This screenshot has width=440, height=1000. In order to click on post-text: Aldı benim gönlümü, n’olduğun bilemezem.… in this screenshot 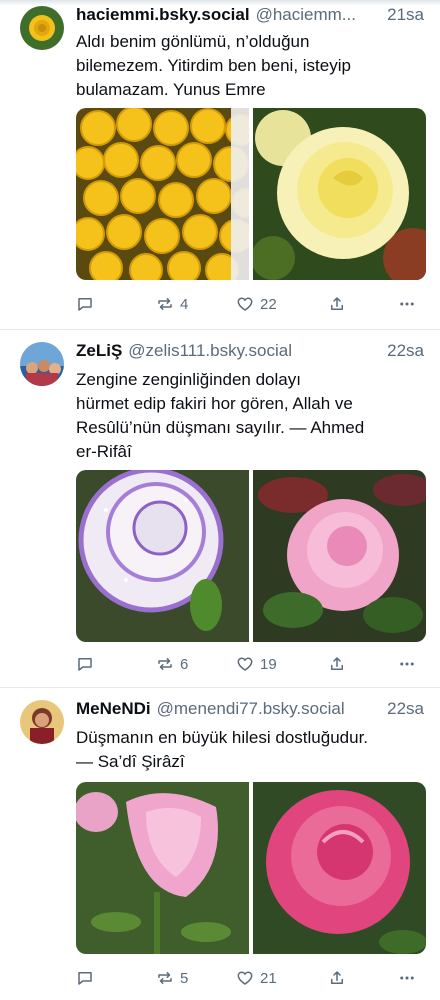, I will do `click(246, 66)`.